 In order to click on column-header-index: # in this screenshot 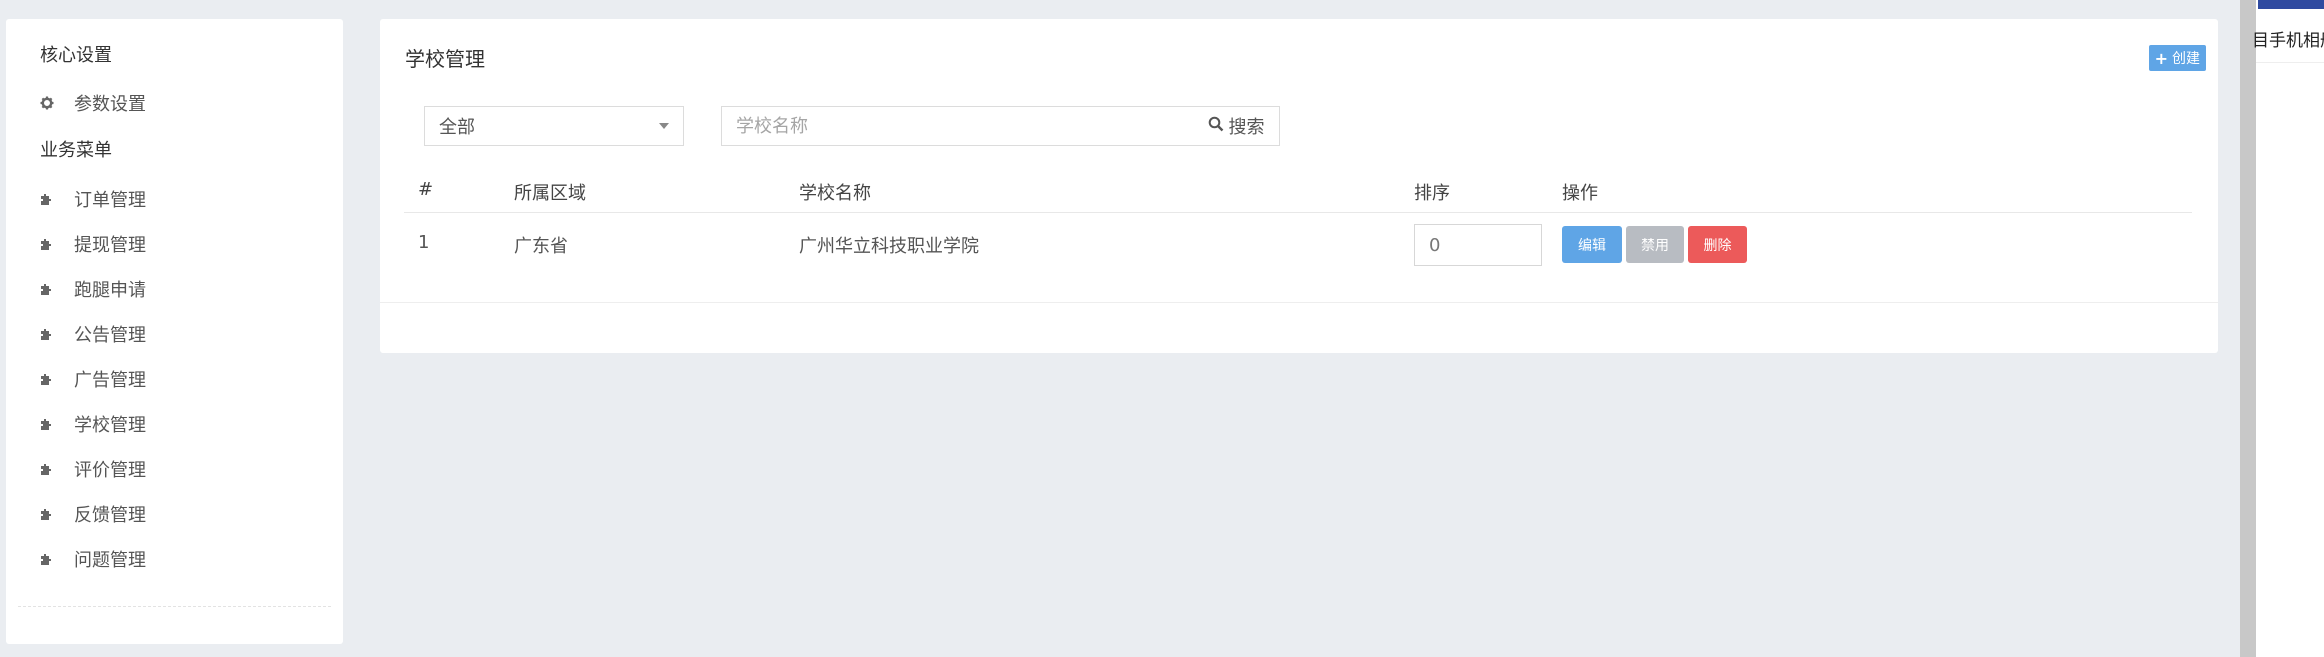, I will do `click(426, 189)`.